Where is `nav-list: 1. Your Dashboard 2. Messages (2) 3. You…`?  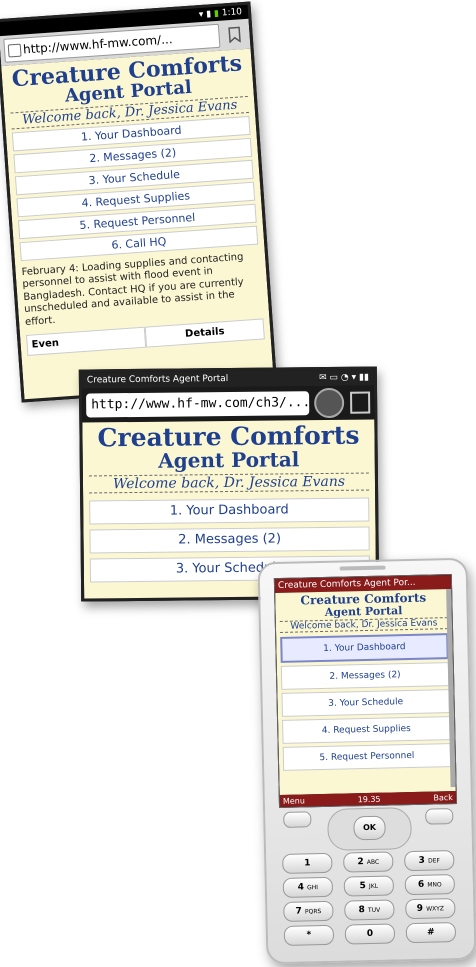
nav-list: 1. Your Dashboard 2. Messages (2) 3. You… is located at coordinates (135, 188).